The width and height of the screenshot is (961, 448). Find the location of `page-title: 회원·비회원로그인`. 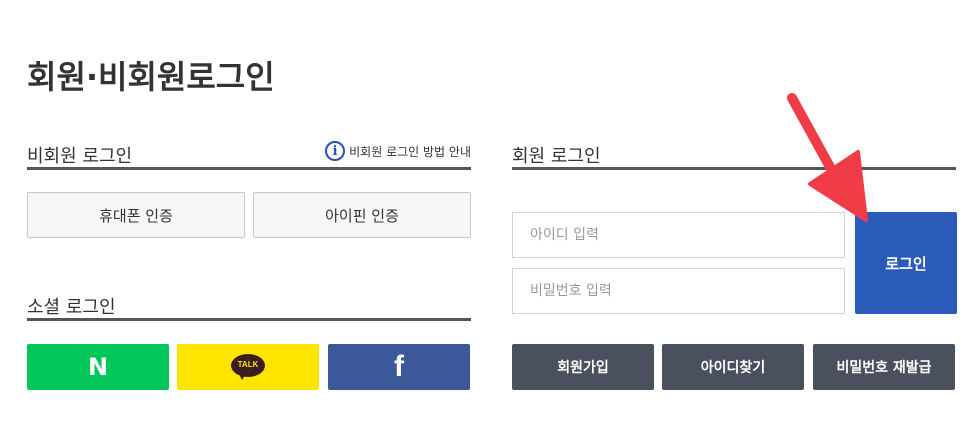

page-title: 회원·비회원로그인 is located at coordinates (151, 77).